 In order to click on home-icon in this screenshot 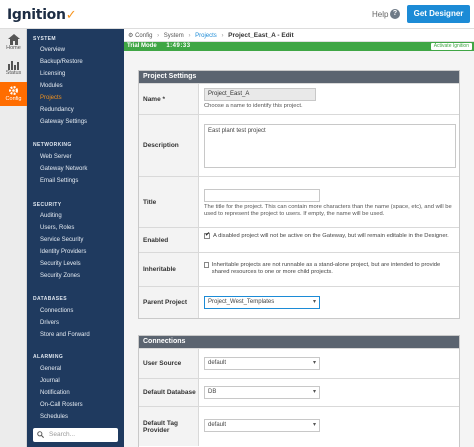, I will do `click(13, 39)`.